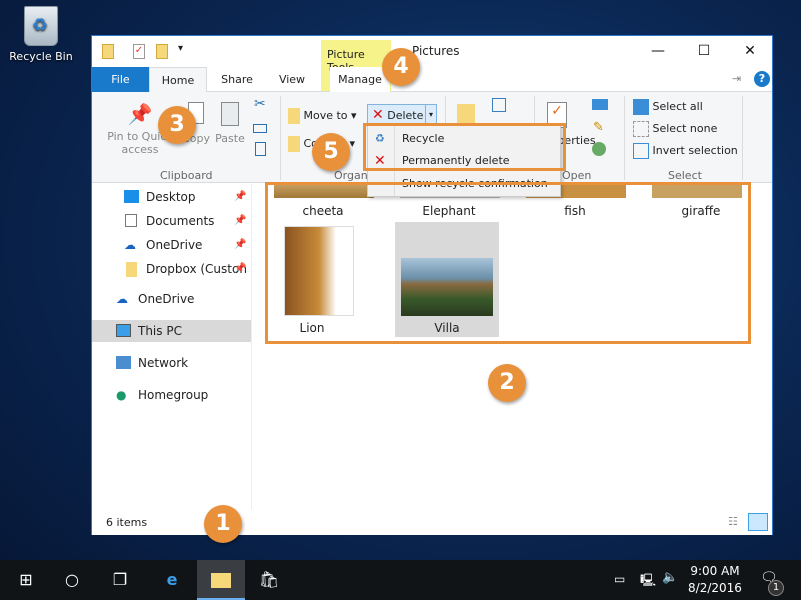 This screenshot has width=801, height=600. I want to click on copy-path-icon, so click(260, 128).